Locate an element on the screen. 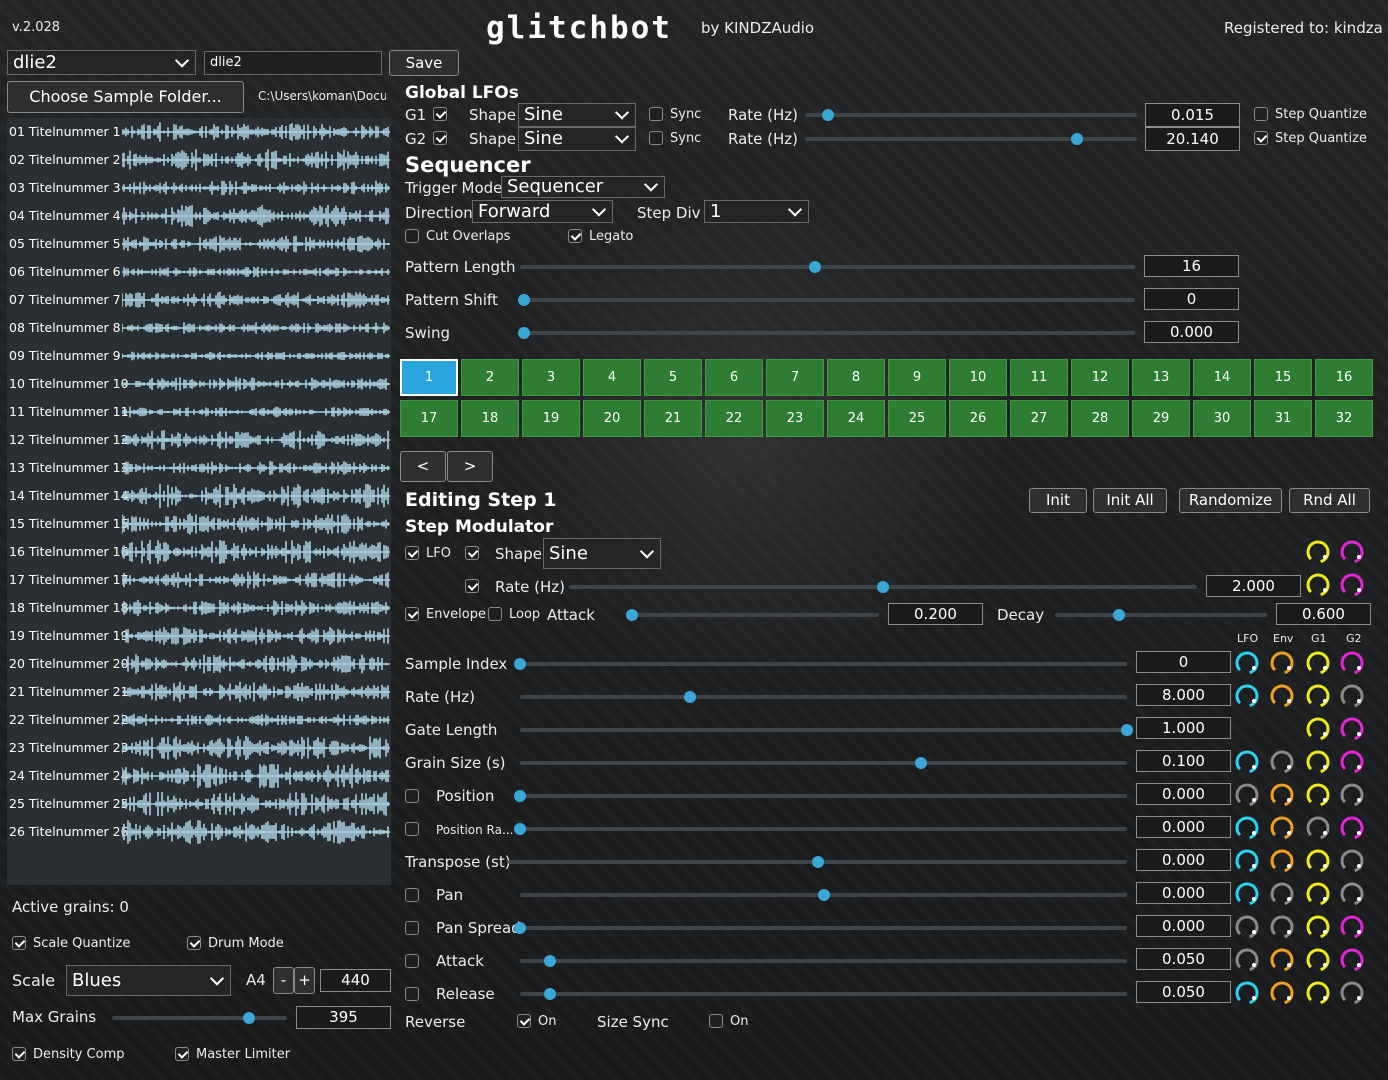 Image resolution: width=1388 pixels, height=1080 pixels. step-button-13: 13 is located at coordinates (1161, 377).